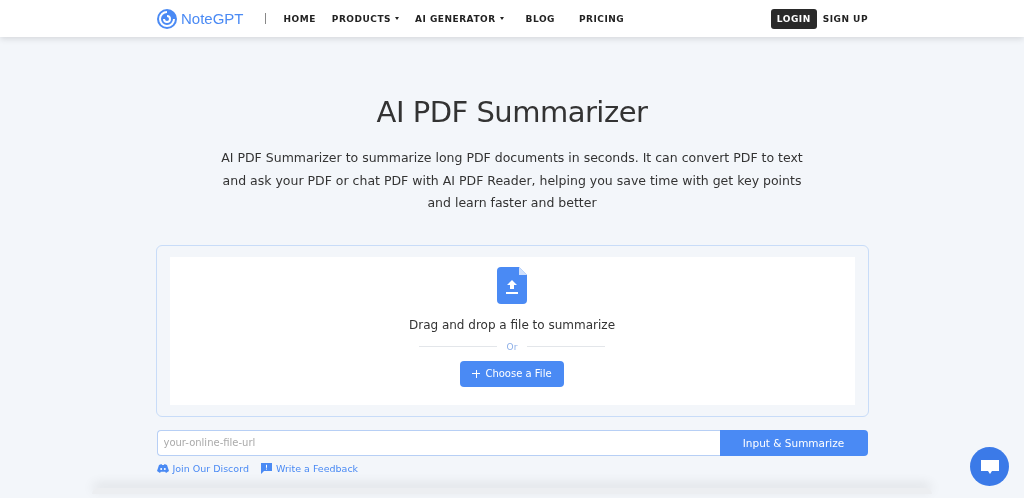 This screenshot has height=498, width=1024. What do you see at coordinates (540, 18) in the screenshot?
I see `nav-link: BLOG` at bounding box center [540, 18].